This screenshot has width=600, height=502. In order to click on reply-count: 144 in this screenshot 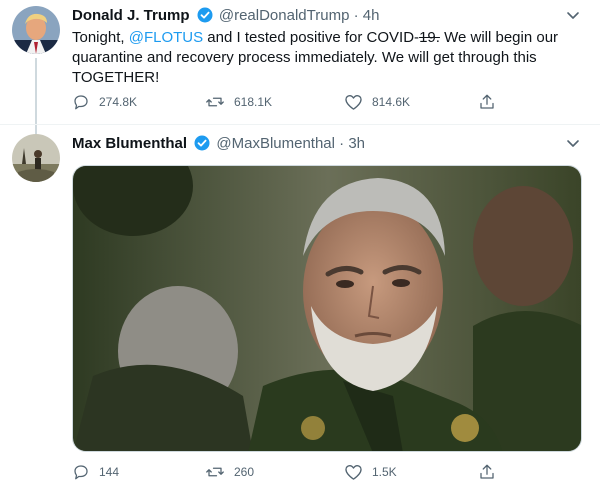, I will do `click(109, 472)`.